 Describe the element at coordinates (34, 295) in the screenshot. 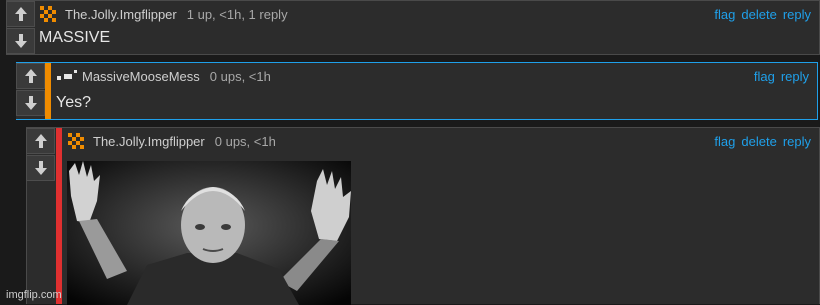

I see `watermark: imgflip.com` at that location.